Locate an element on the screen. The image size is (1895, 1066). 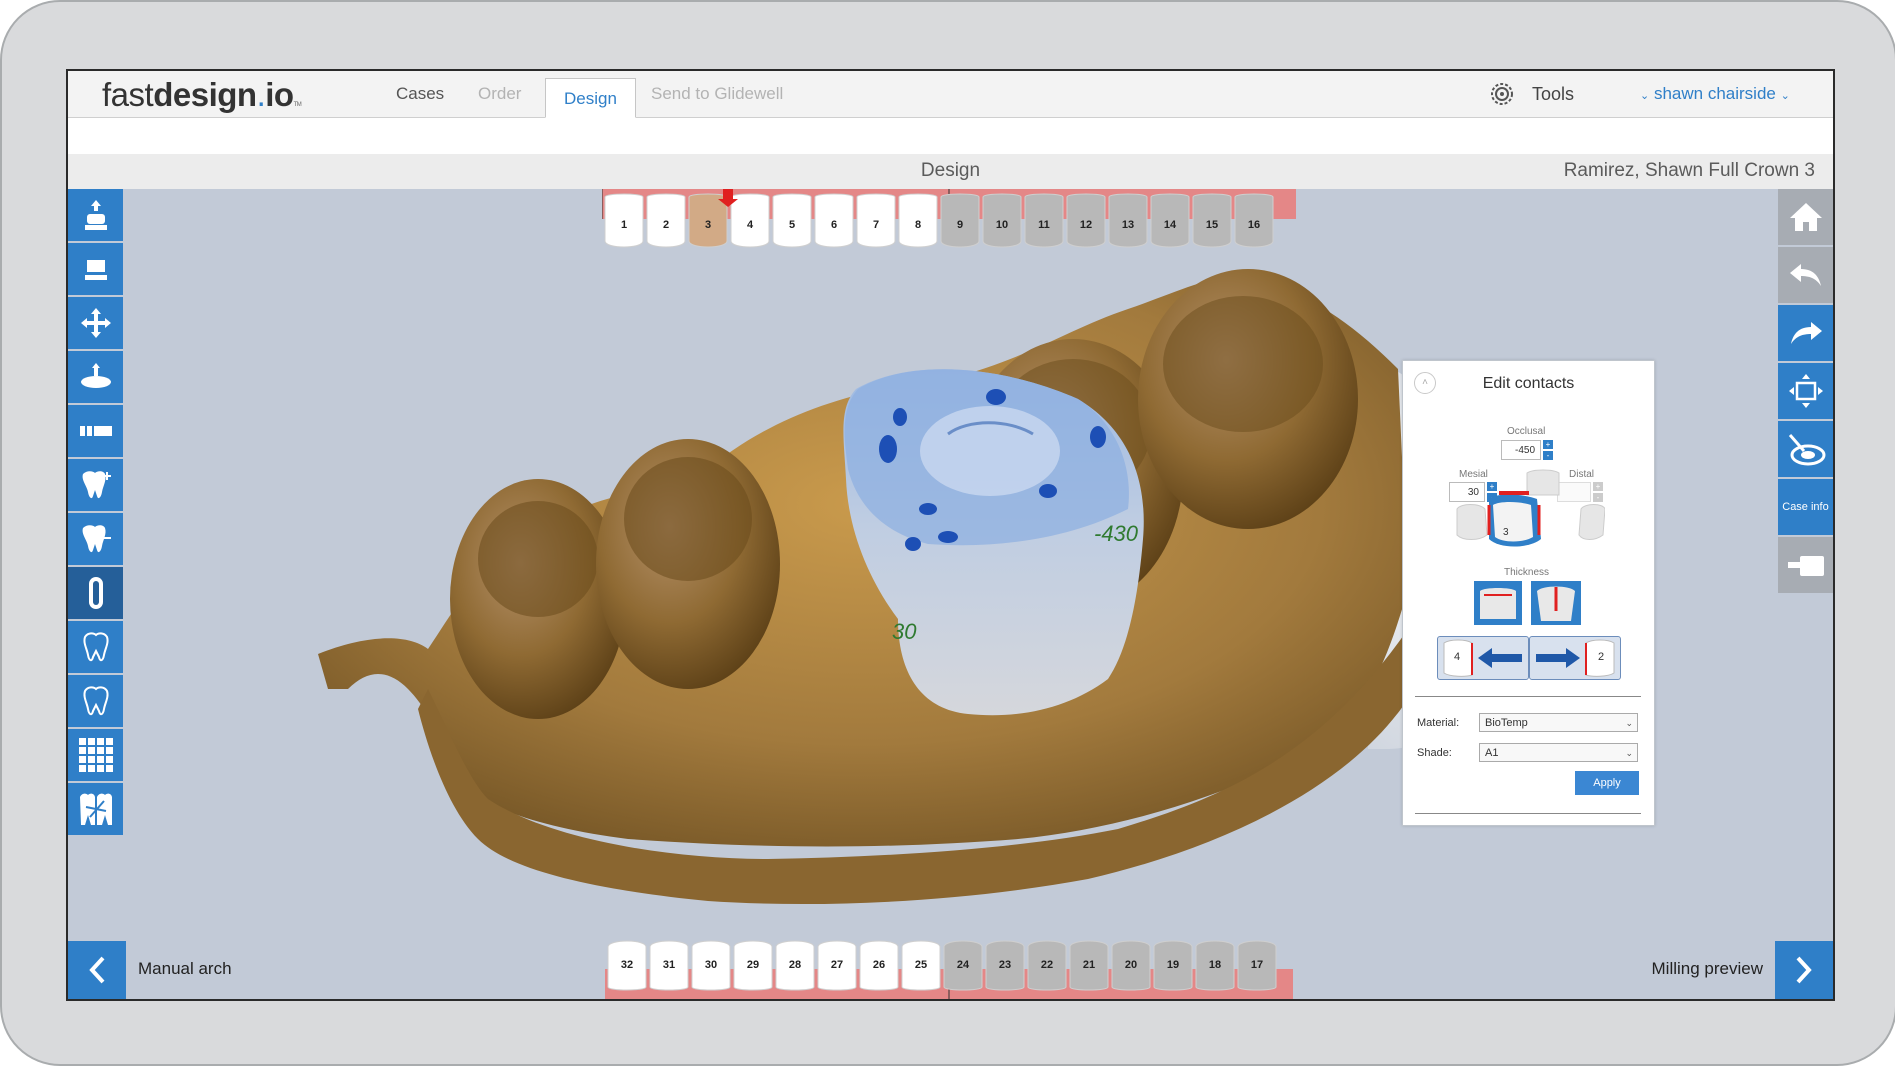
material-label: Material: is located at coordinates (1438, 723).